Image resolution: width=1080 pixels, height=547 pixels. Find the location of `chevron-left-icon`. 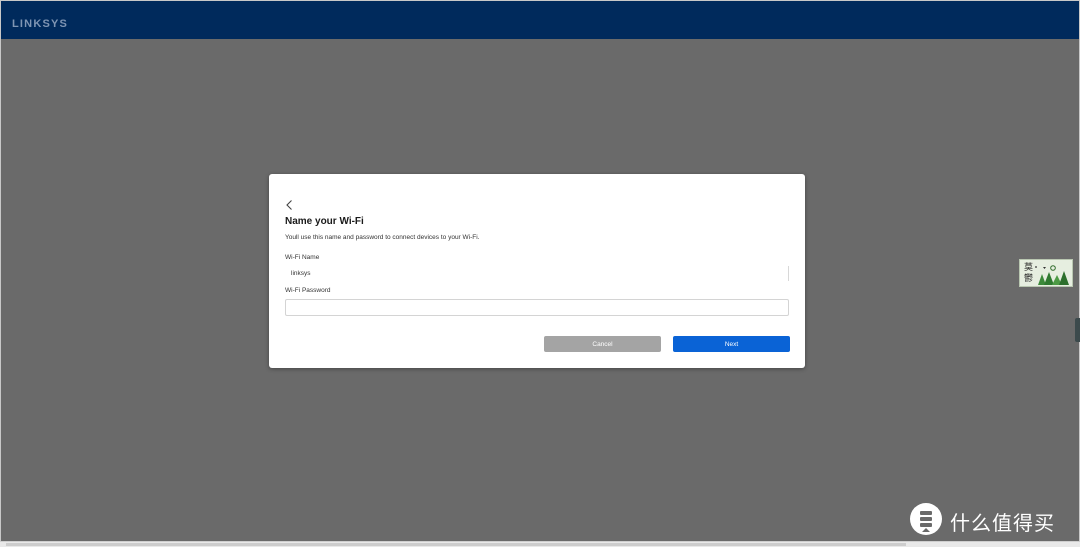

chevron-left-icon is located at coordinates (289, 205).